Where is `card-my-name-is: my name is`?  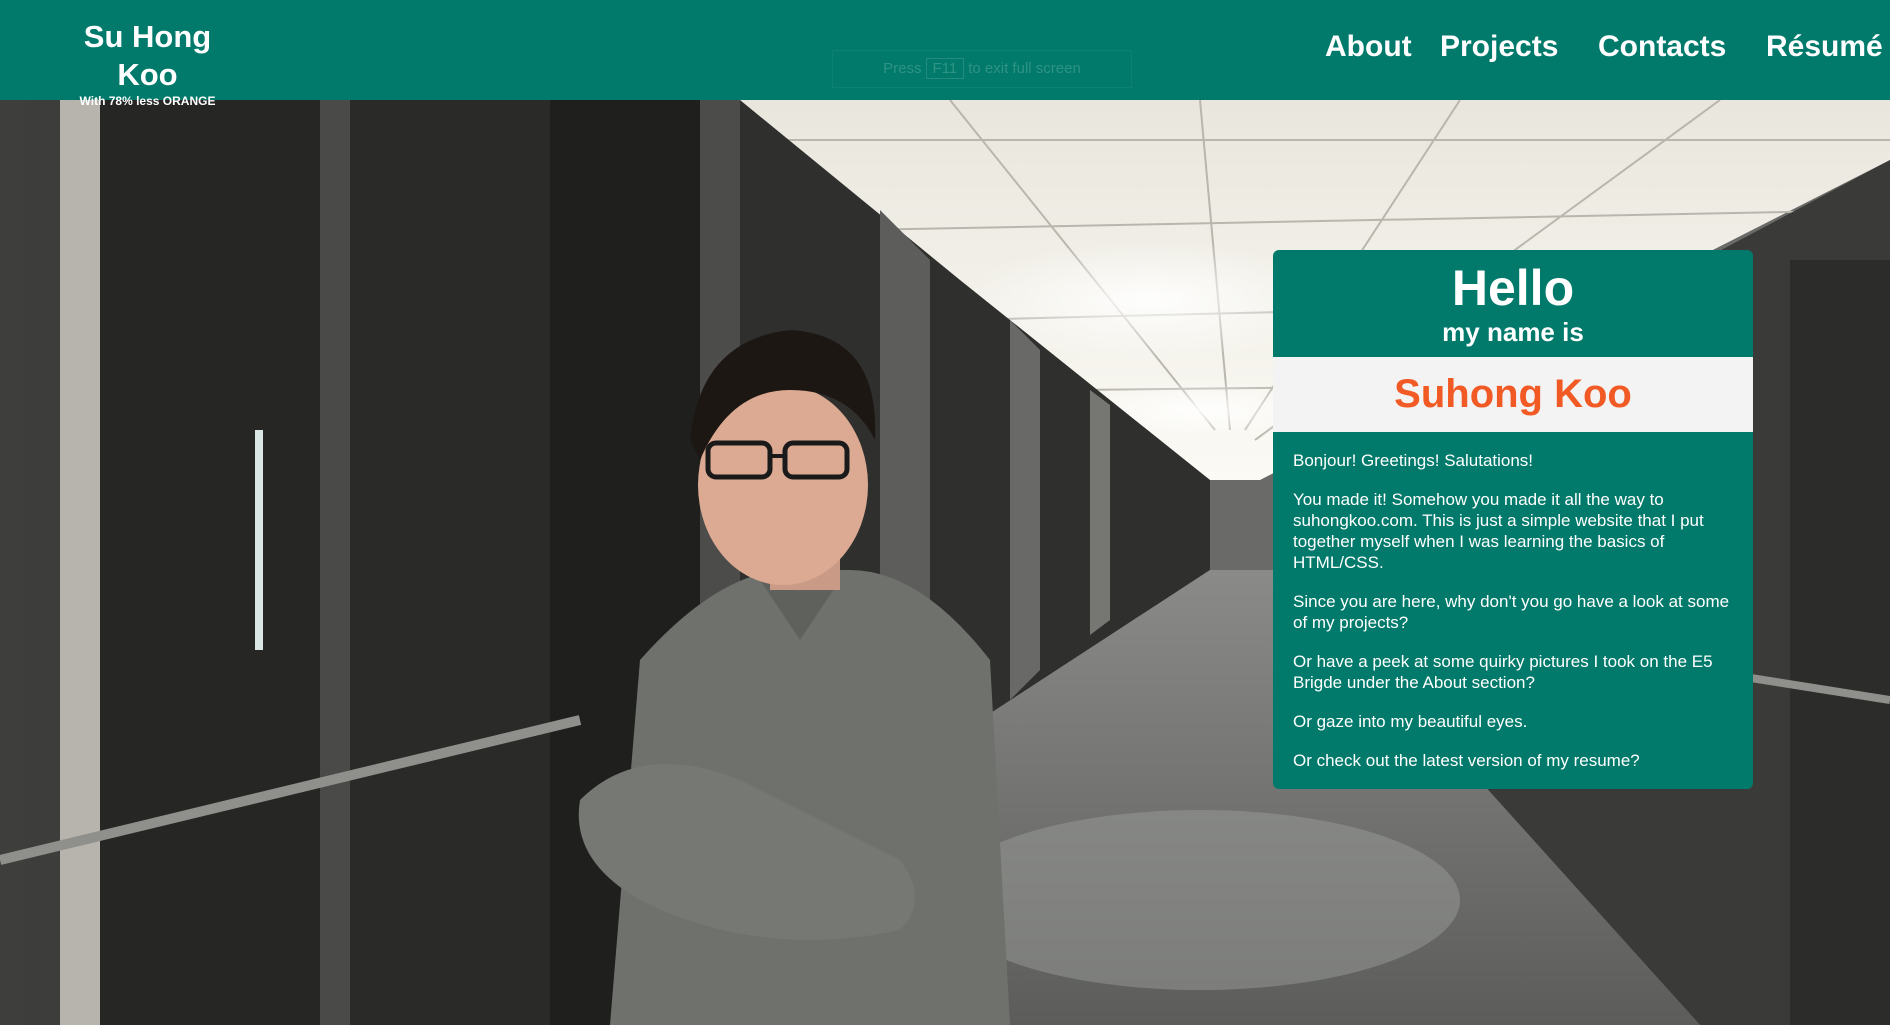 card-my-name-is: my name is is located at coordinates (1513, 332).